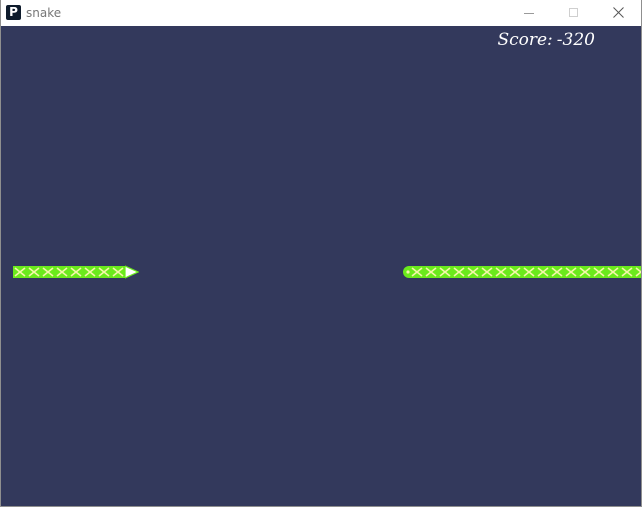 This screenshot has height=507, width=642. What do you see at coordinates (132, 272) in the screenshot?
I see `snake-head` at bounding box center [132, 272].